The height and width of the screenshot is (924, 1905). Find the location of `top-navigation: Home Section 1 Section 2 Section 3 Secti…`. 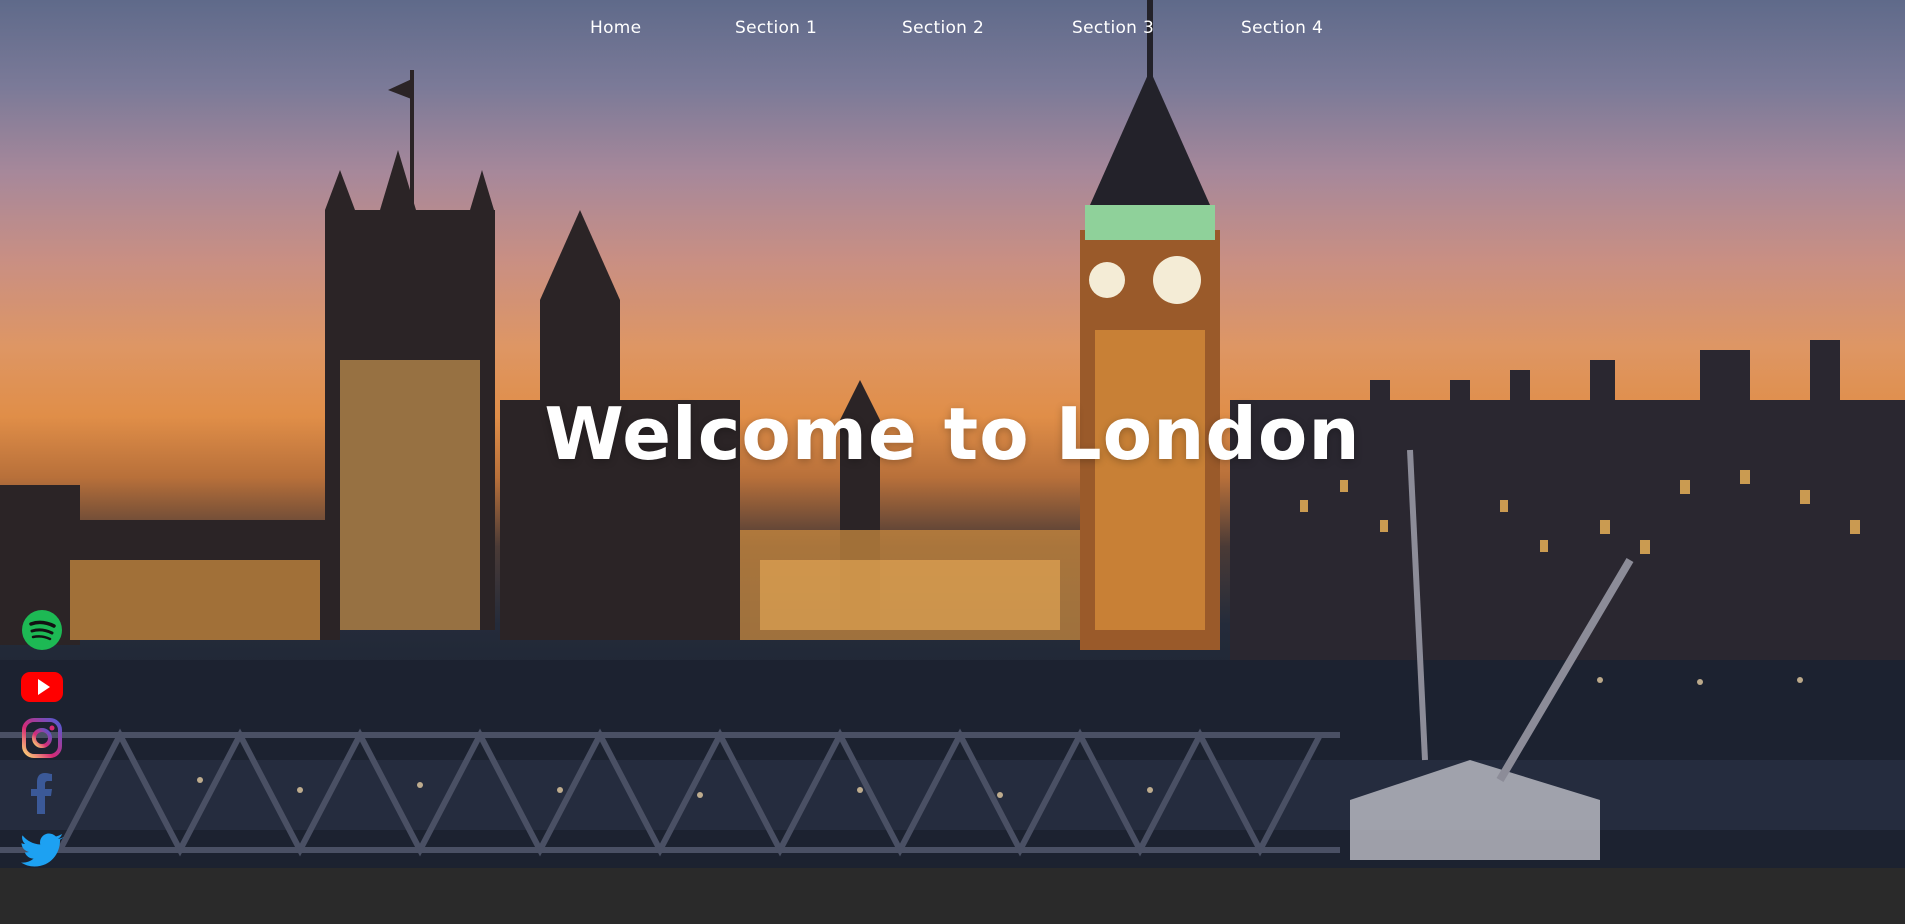

top-navigation: Home Section 1 Section 2 Section 3 Secti… is located at coordinates (952, 29).